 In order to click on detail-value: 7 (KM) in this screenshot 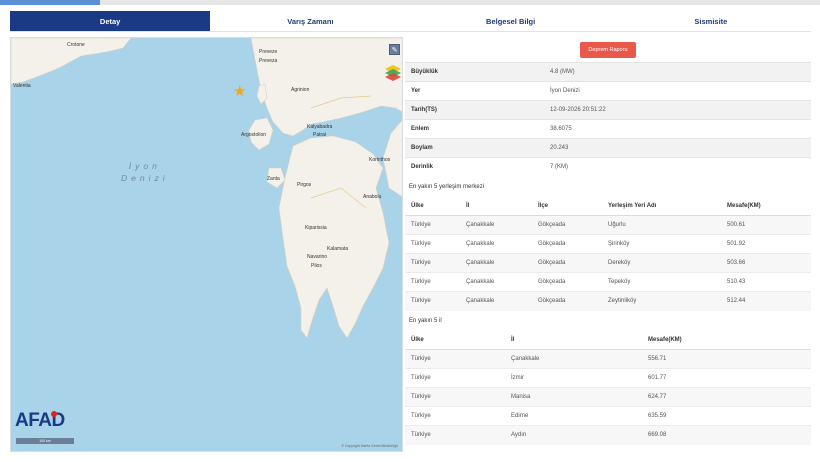, I will do `click(677, 167)`.